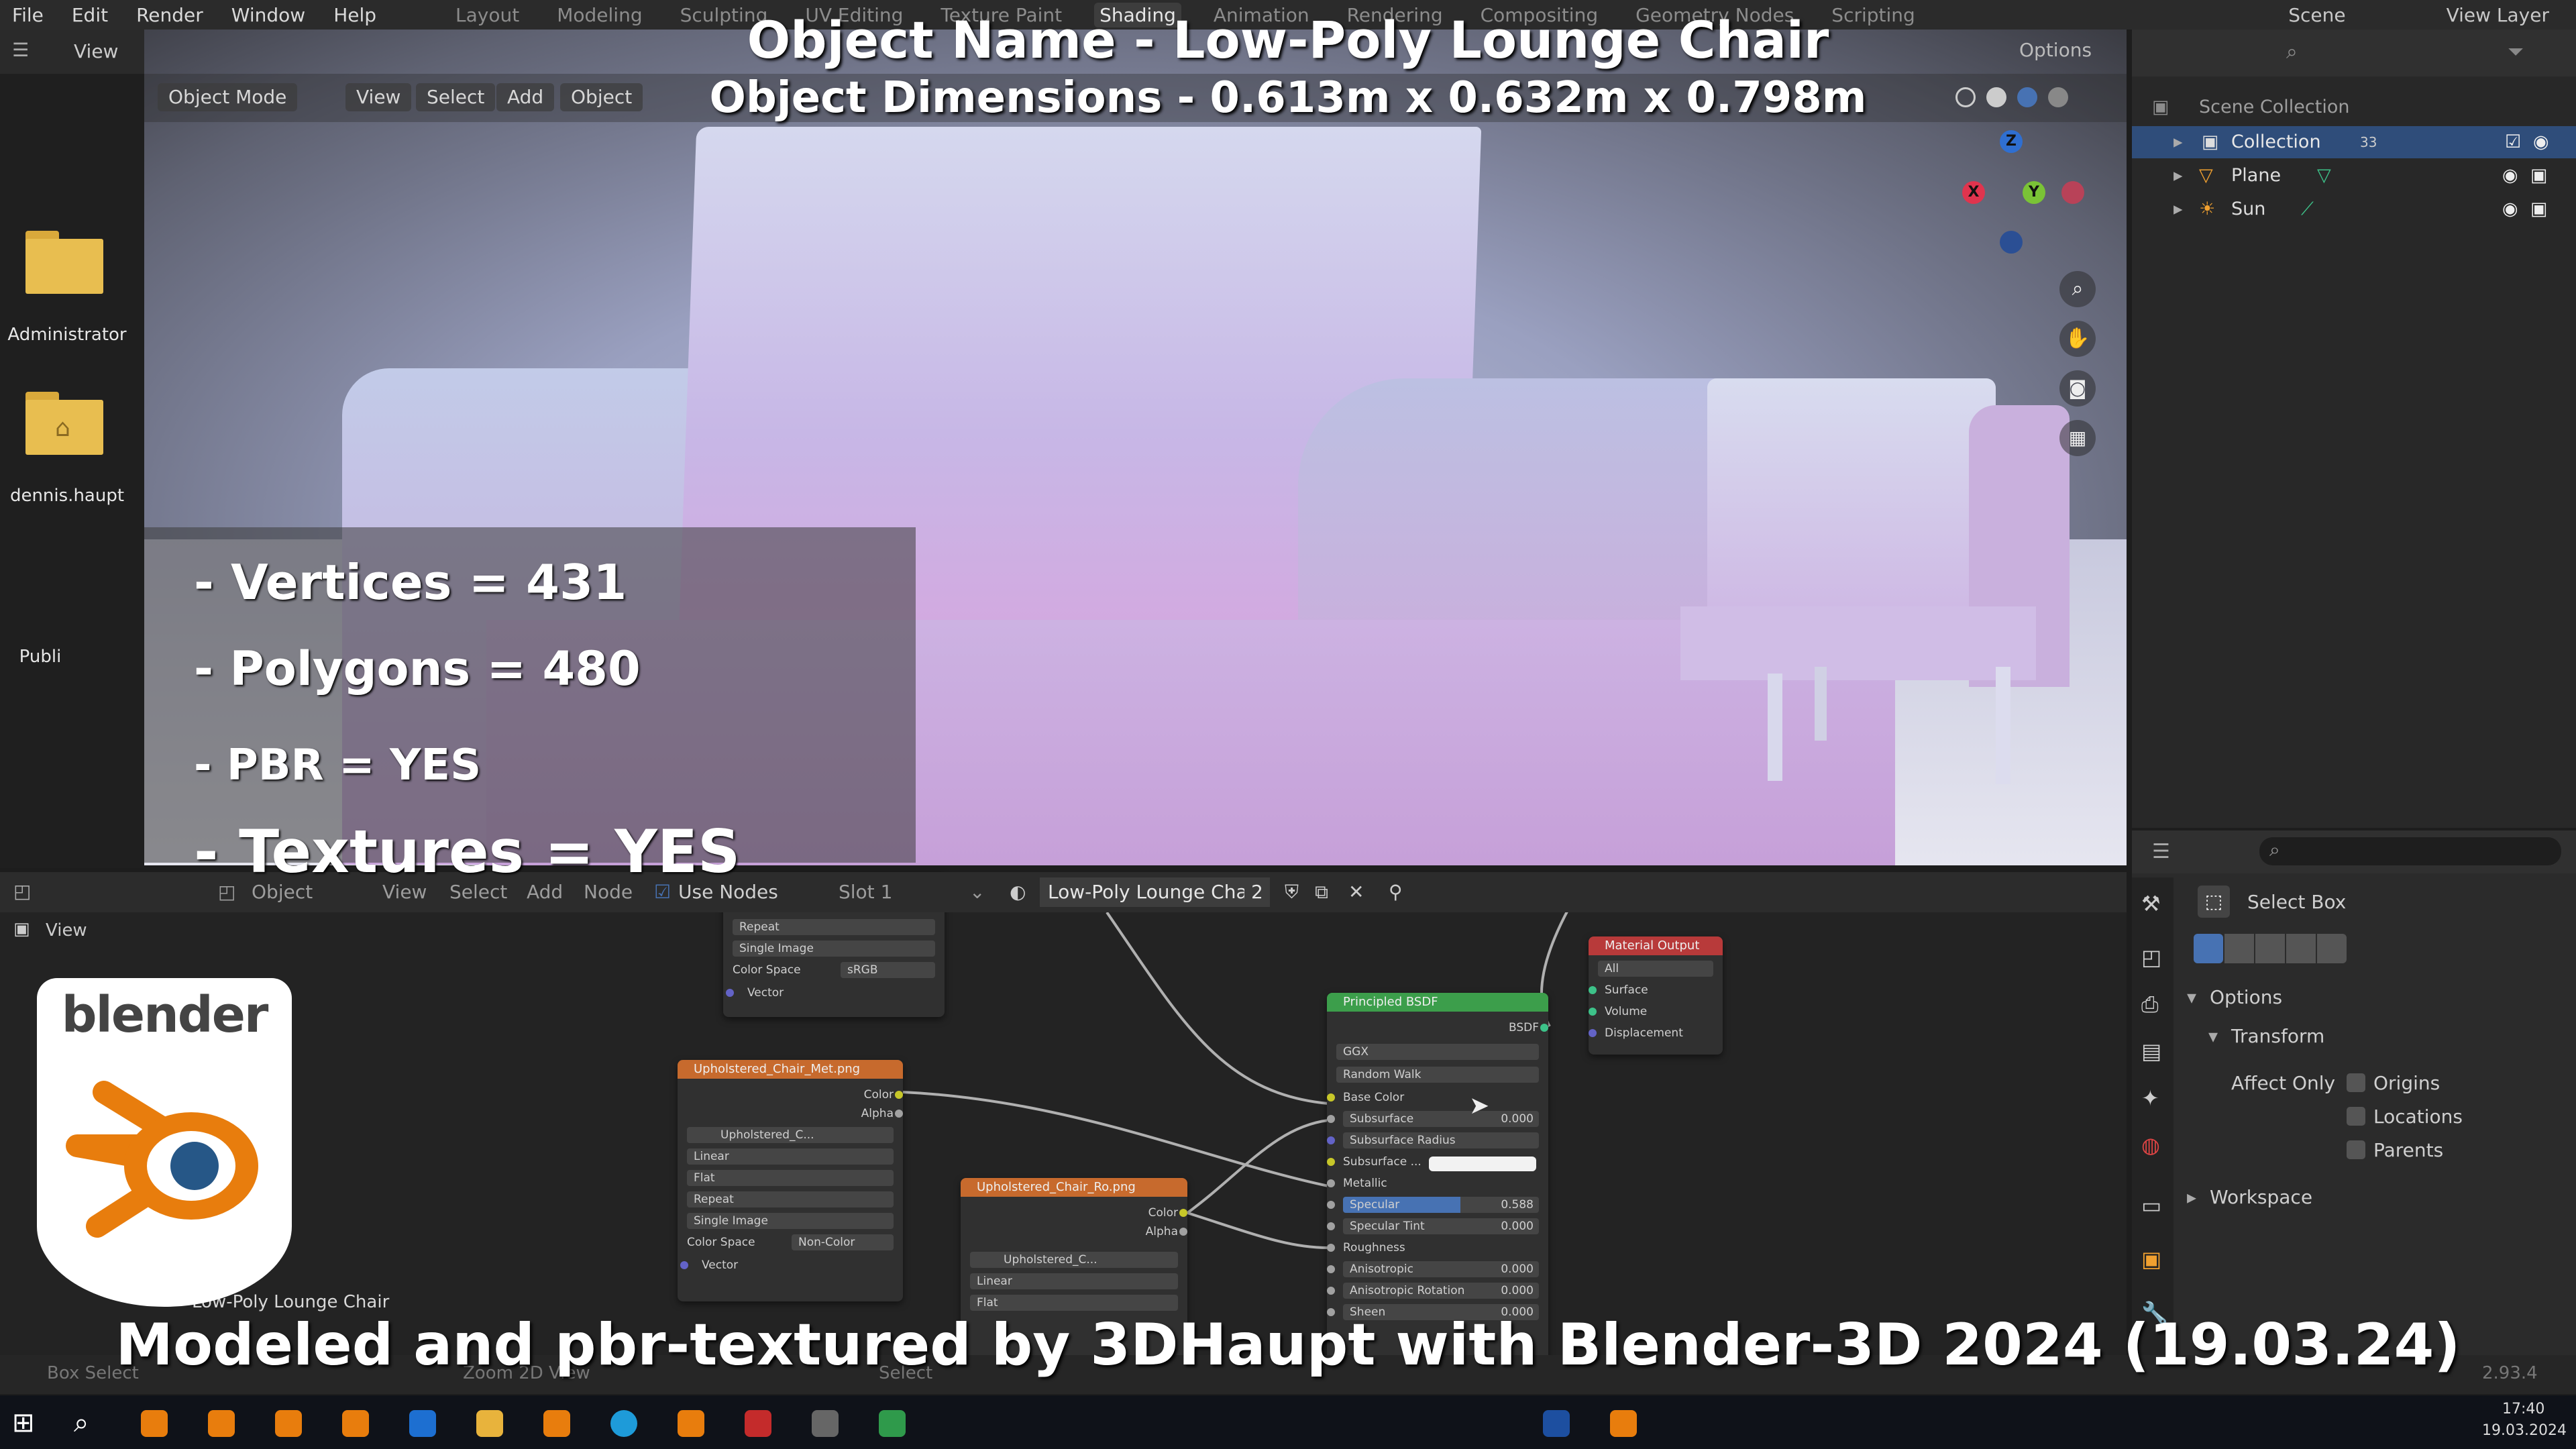 The width and height of the screenshot is (2576, 1449). I want to click on transform-subsection-header: Transform, so click(2277, 1036).